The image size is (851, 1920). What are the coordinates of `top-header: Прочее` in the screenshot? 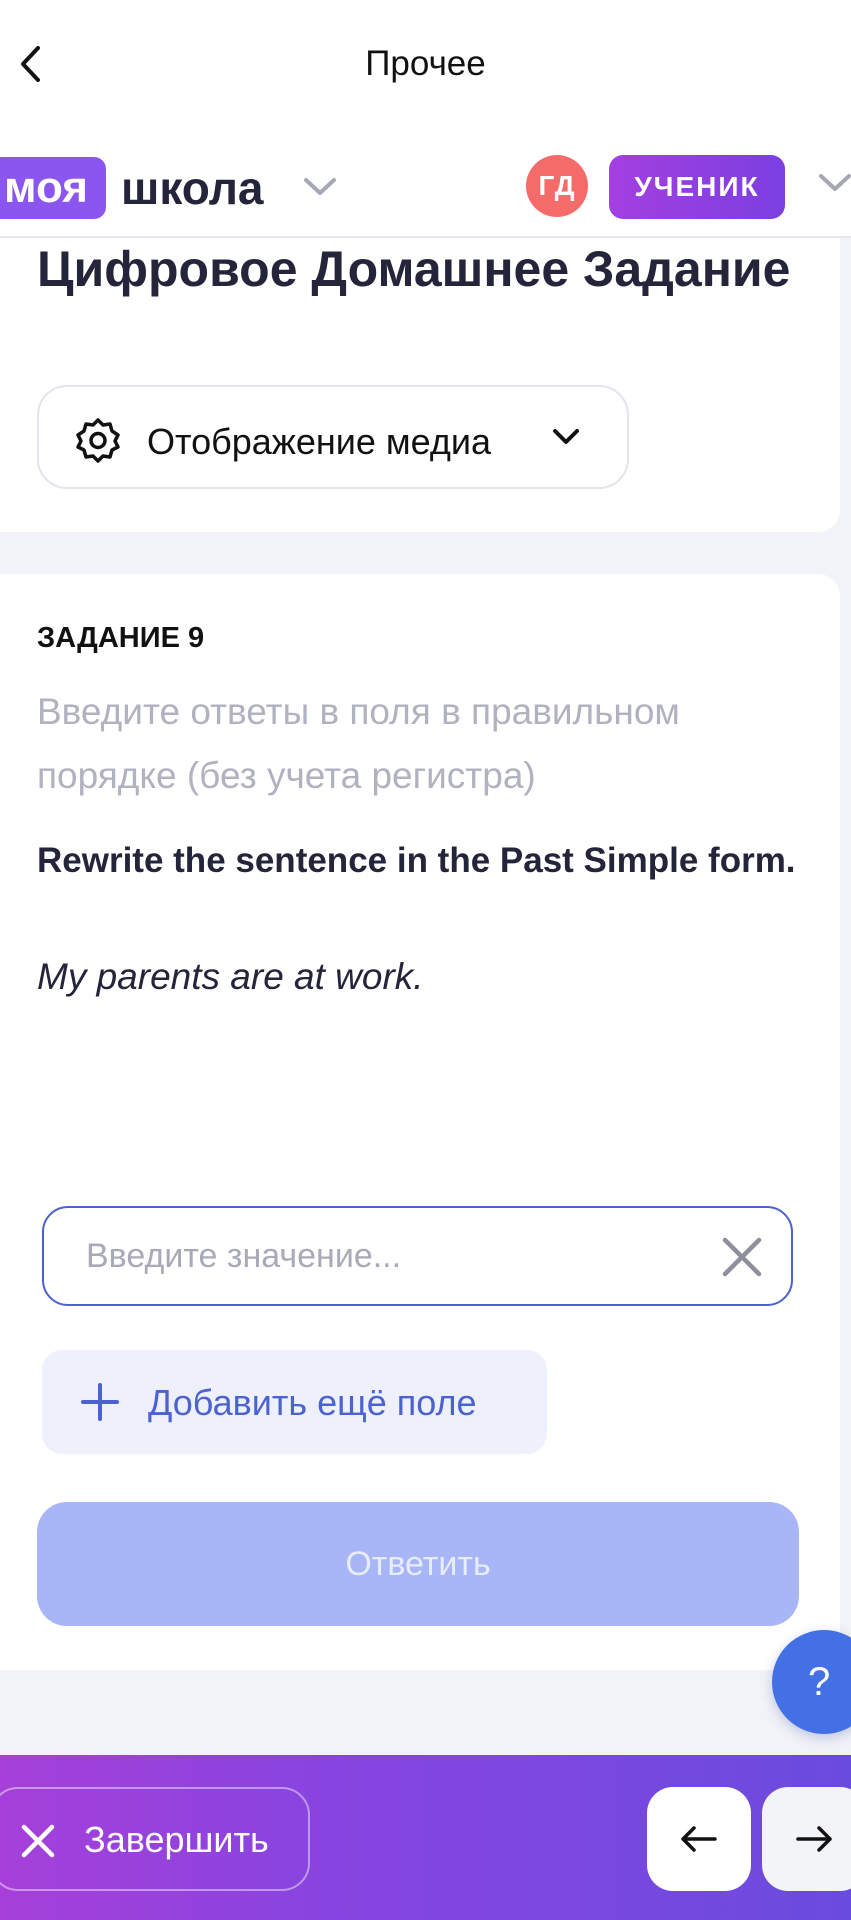 It's located at (425, 62).